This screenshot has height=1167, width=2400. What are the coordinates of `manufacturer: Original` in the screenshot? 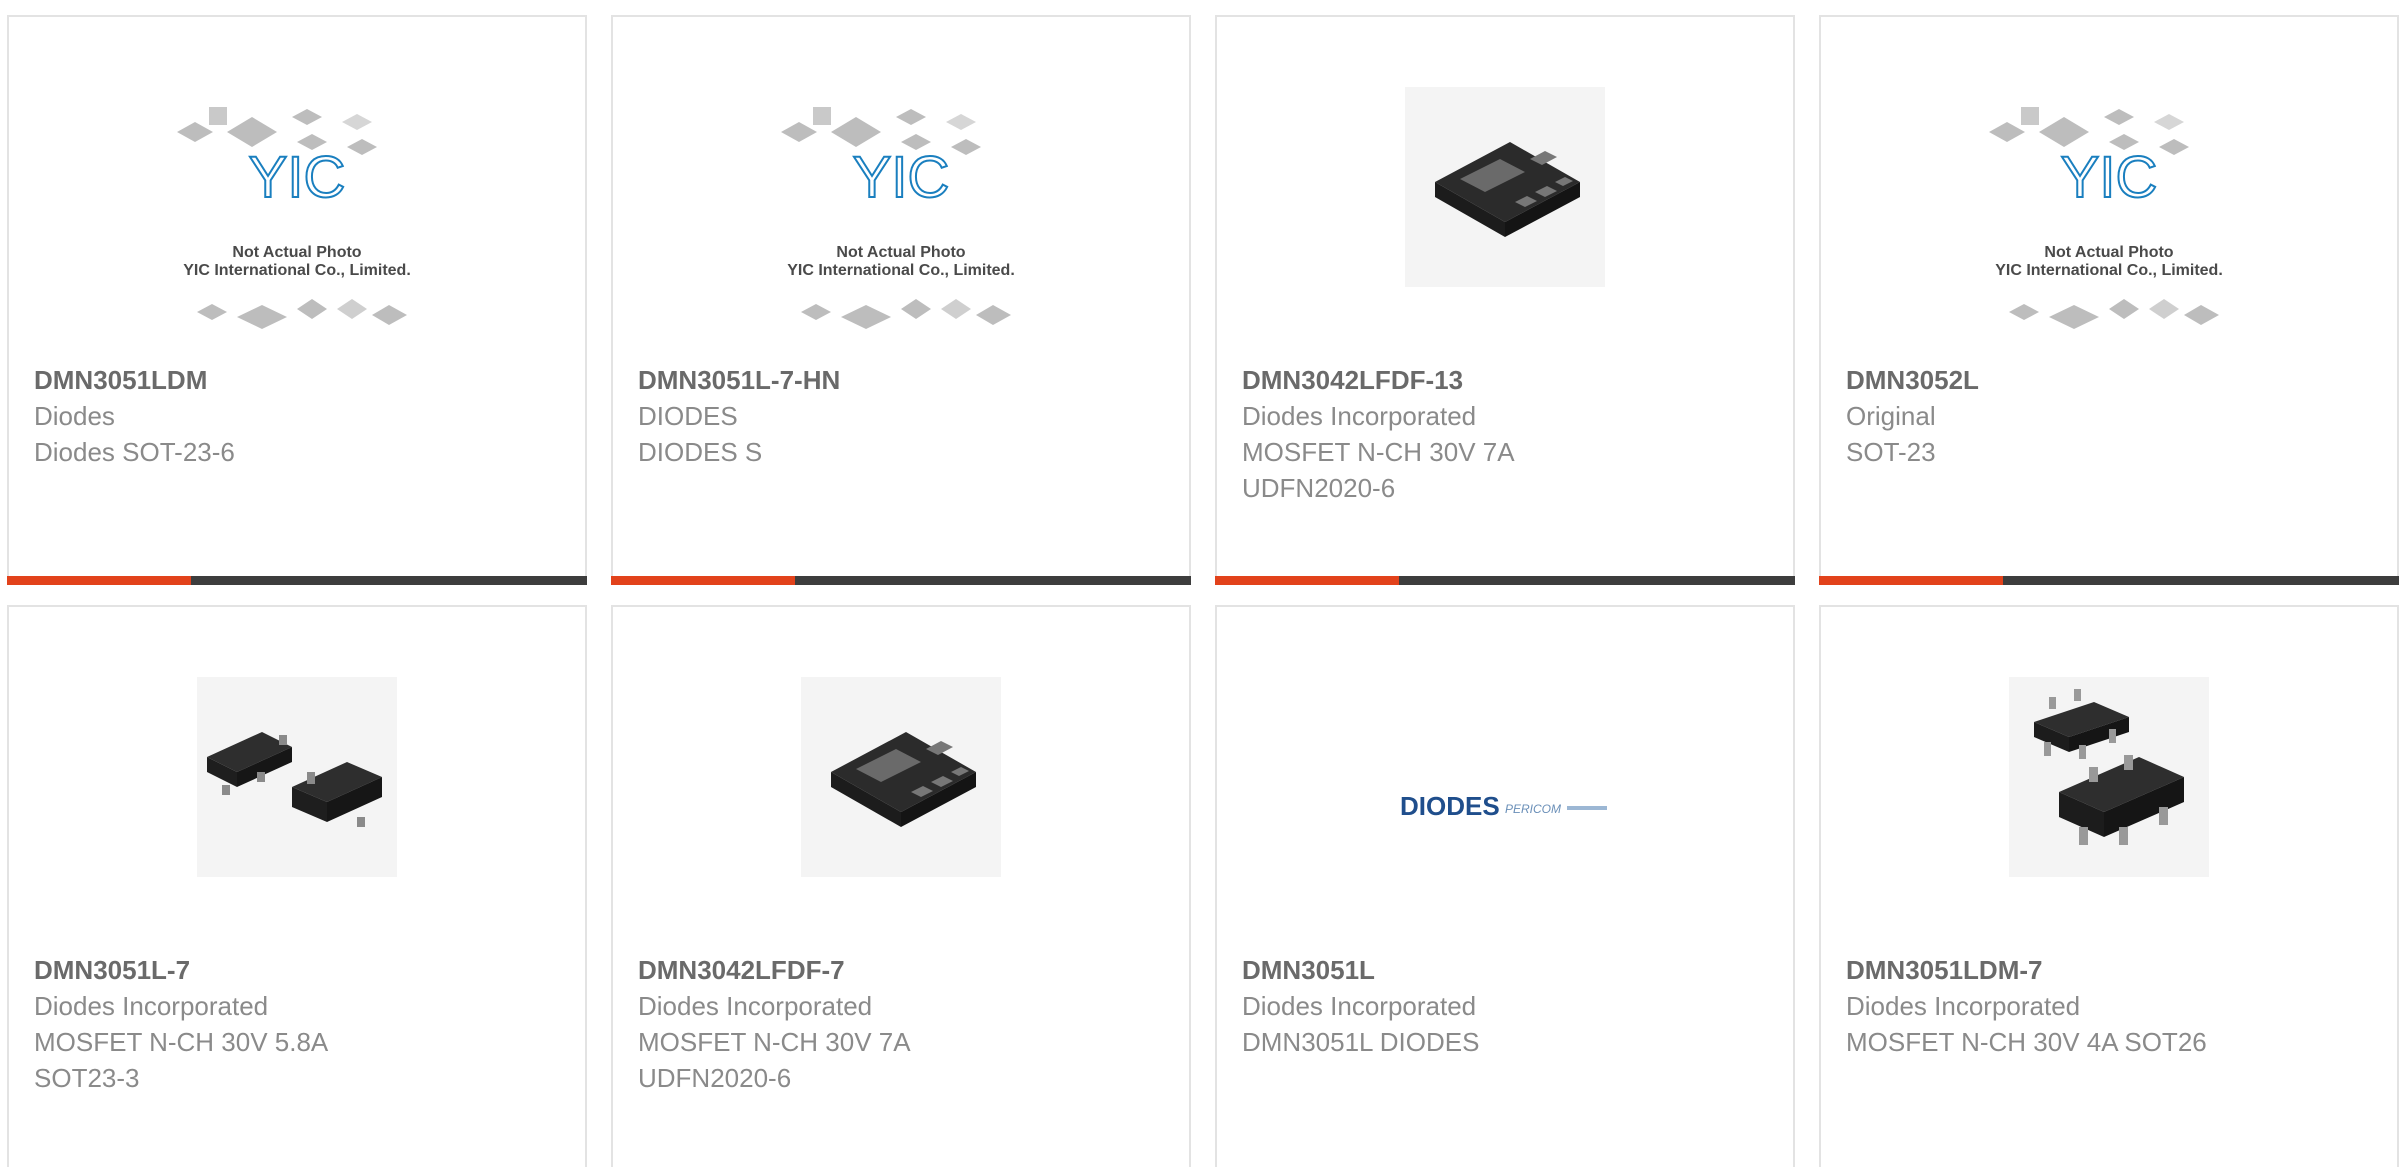 It's located at (1891, 416).